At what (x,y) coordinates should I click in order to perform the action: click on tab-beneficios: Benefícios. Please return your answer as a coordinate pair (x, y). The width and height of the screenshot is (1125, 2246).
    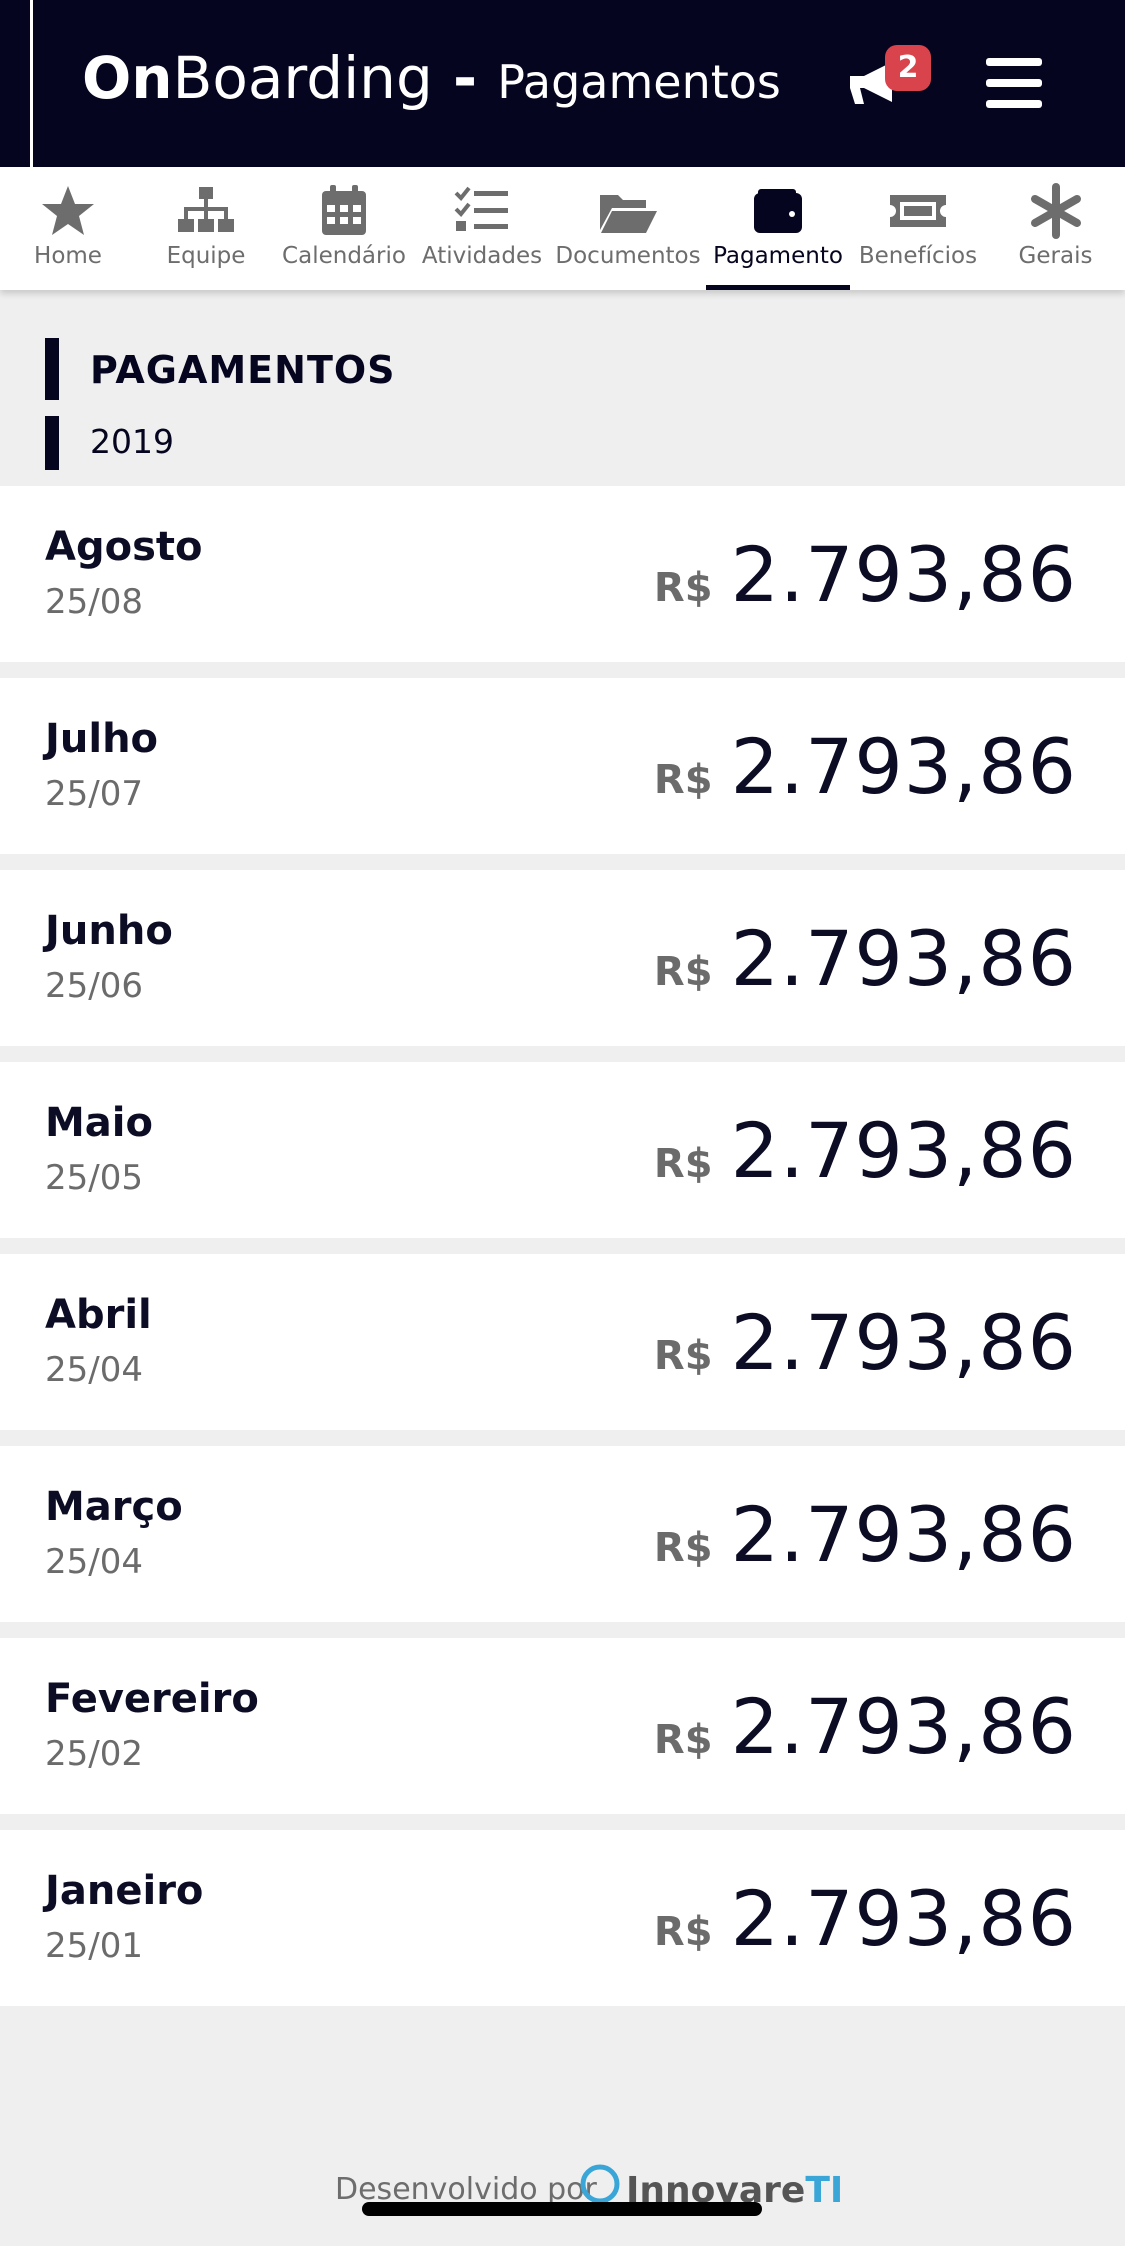
    Looking at the image, I should click on (918, 228).